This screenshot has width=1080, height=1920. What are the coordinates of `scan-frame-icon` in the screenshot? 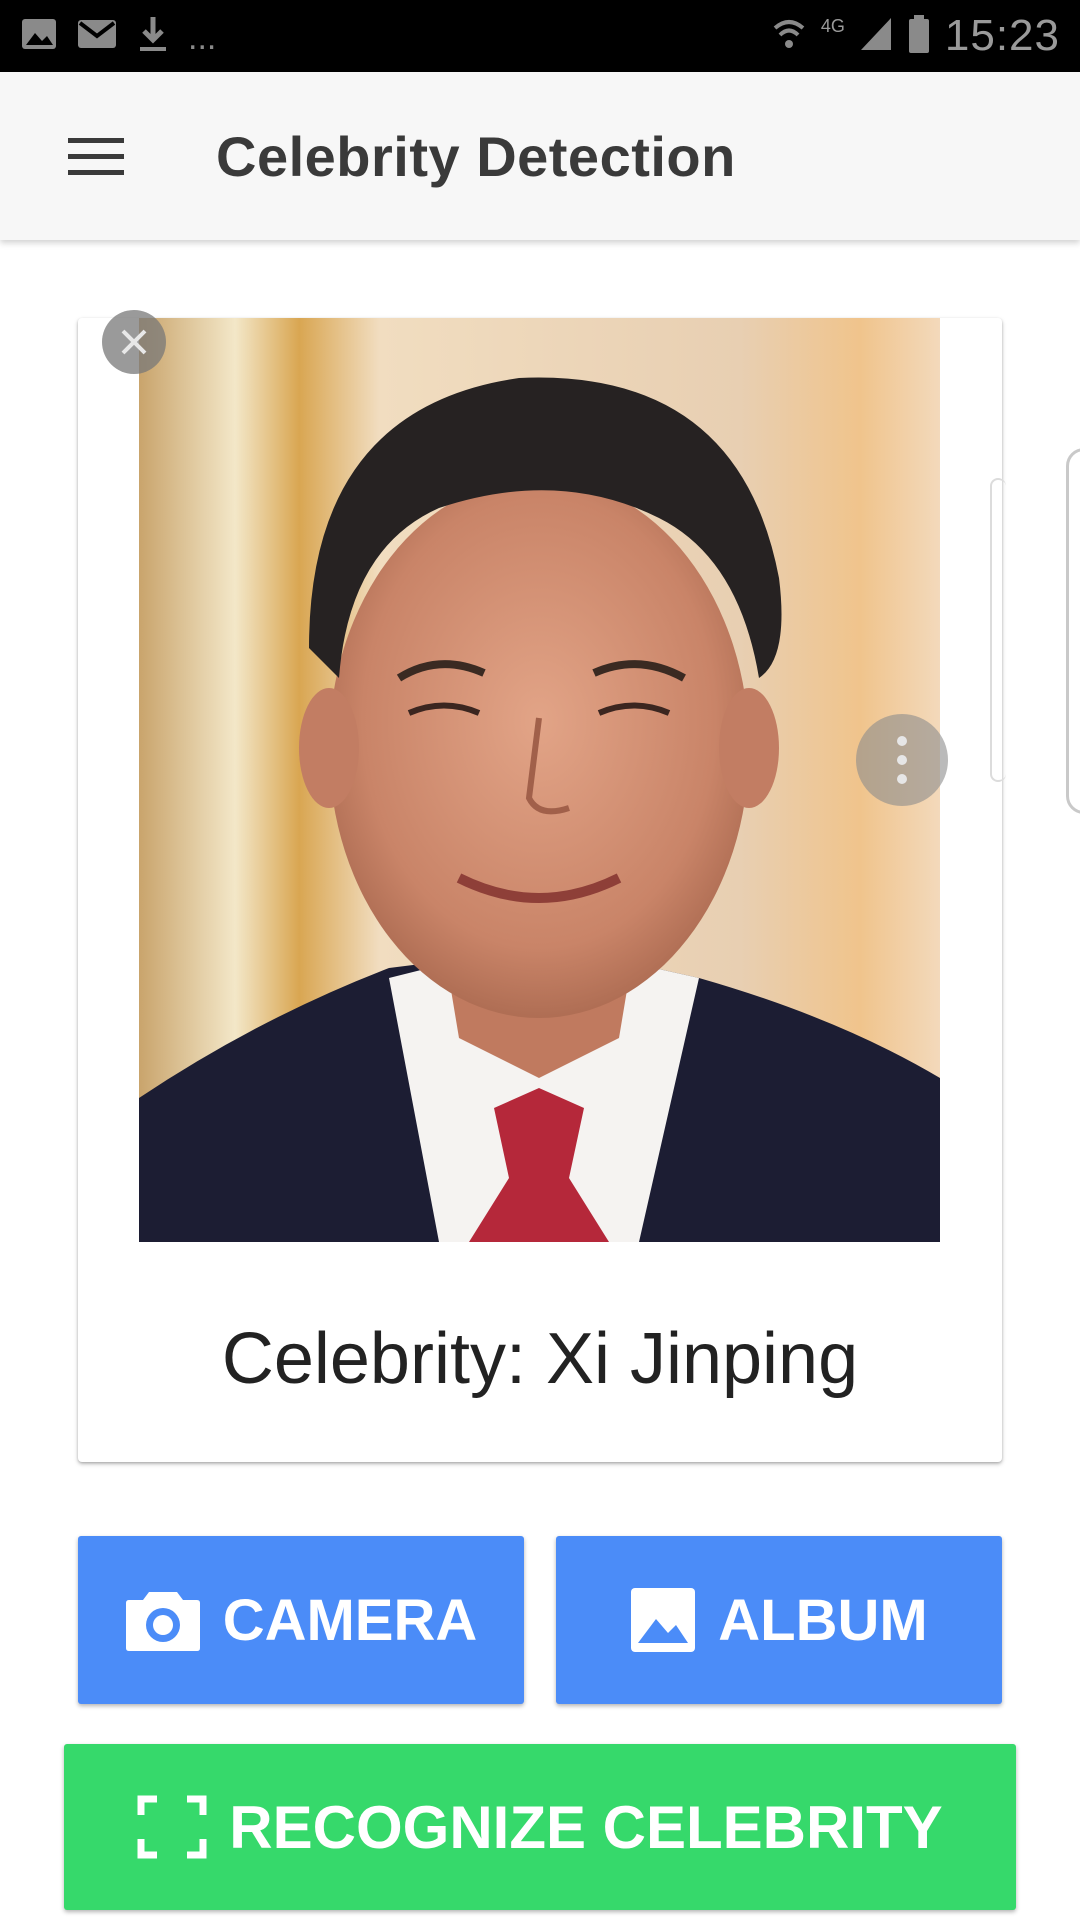 It's located at (172, 1827).